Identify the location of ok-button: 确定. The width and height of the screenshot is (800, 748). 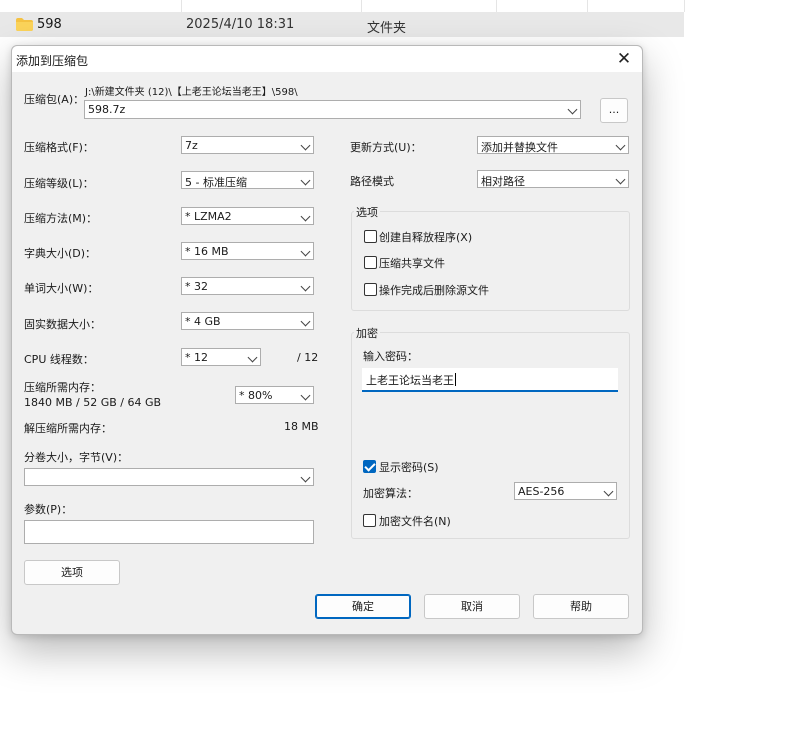
(363, 606).